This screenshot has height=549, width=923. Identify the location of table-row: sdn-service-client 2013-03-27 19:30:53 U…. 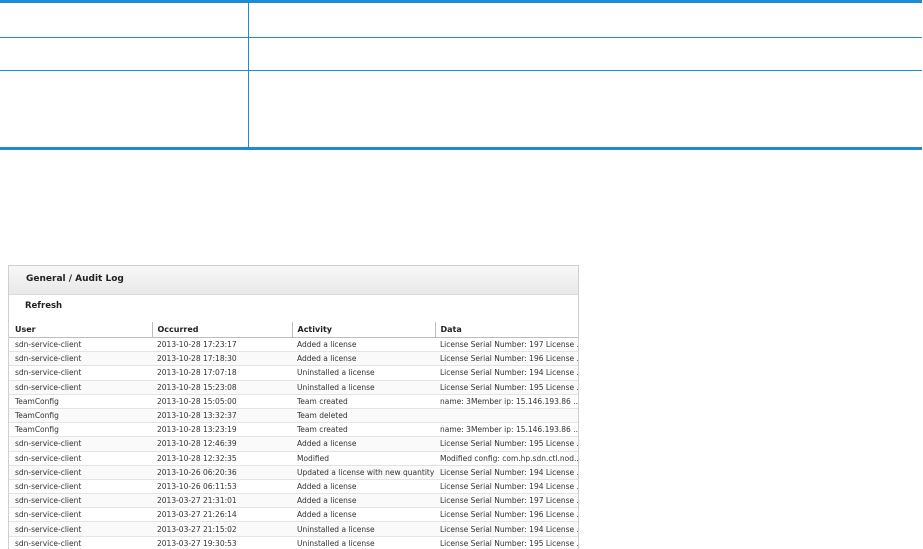
(293, 542).